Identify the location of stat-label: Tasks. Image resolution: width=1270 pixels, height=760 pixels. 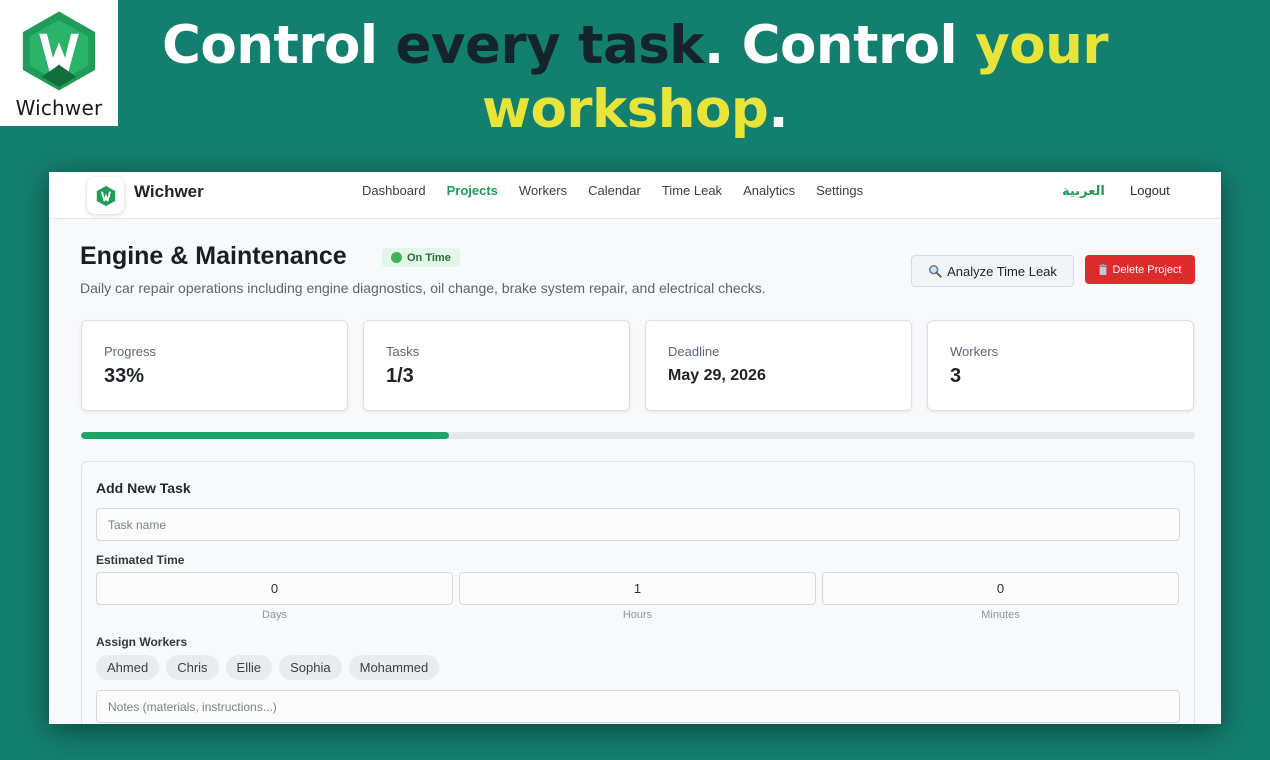
(403, 351).